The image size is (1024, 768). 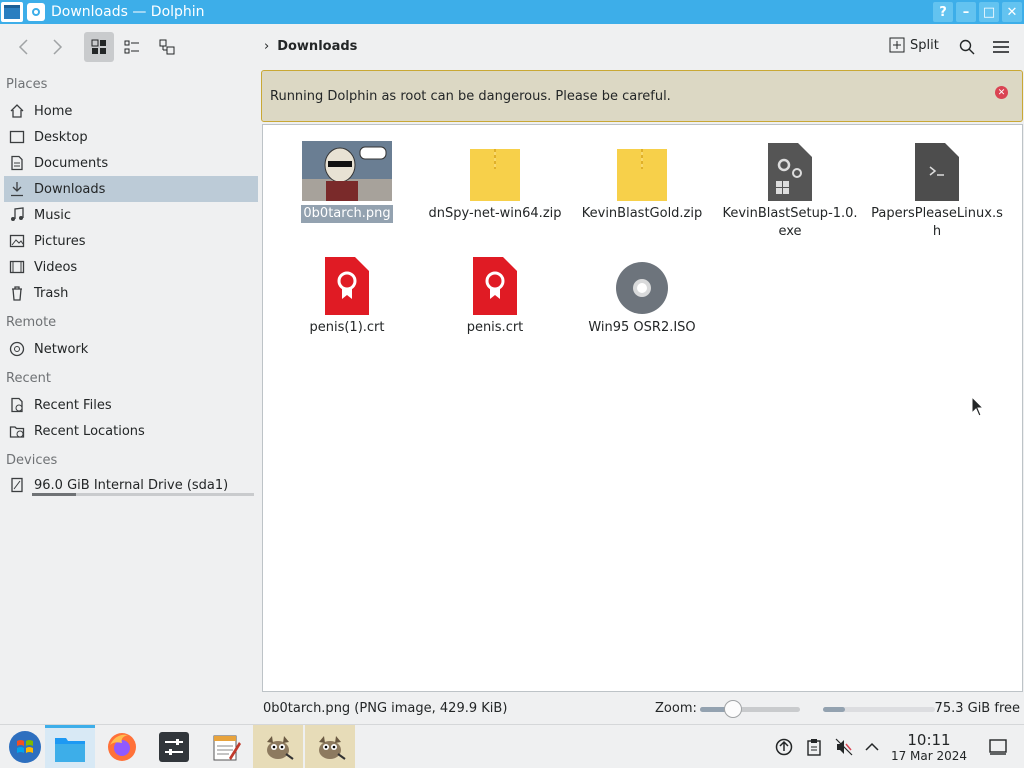 What do you see at coordinates (676, 708) in the screenshot?
I see `zoom-label: Zoom:` at bounding box center [676, 708].